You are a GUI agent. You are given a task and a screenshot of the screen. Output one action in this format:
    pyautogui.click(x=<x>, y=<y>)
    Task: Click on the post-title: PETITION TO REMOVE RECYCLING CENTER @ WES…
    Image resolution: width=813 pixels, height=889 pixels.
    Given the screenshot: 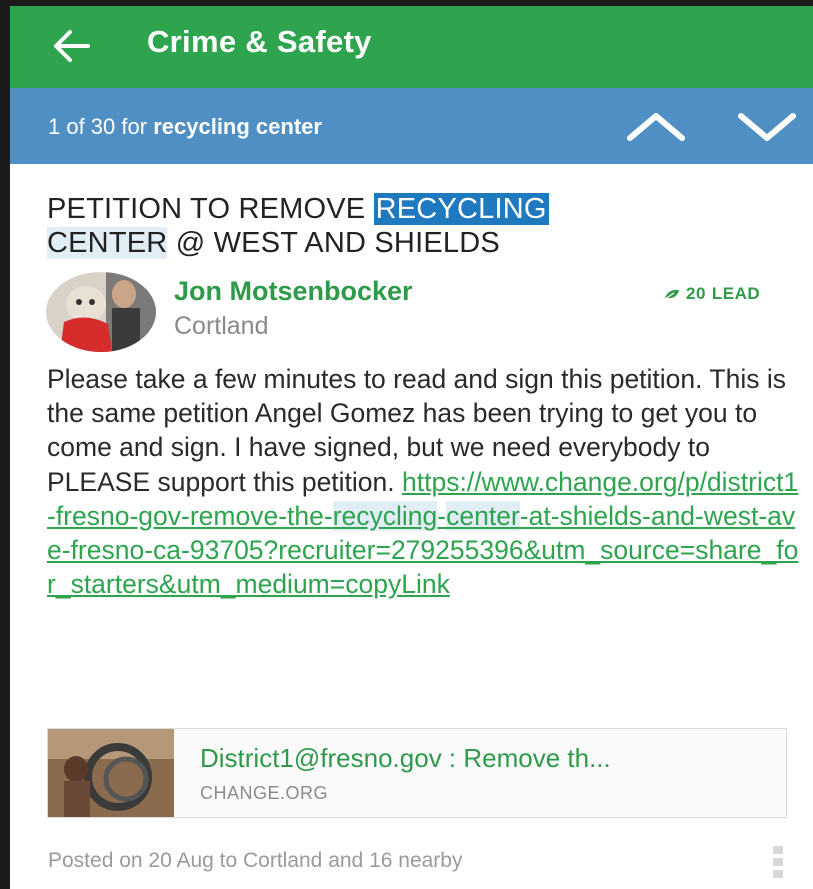 What is the action you would take?
    pyautogui.click(x=417, y=226)
    